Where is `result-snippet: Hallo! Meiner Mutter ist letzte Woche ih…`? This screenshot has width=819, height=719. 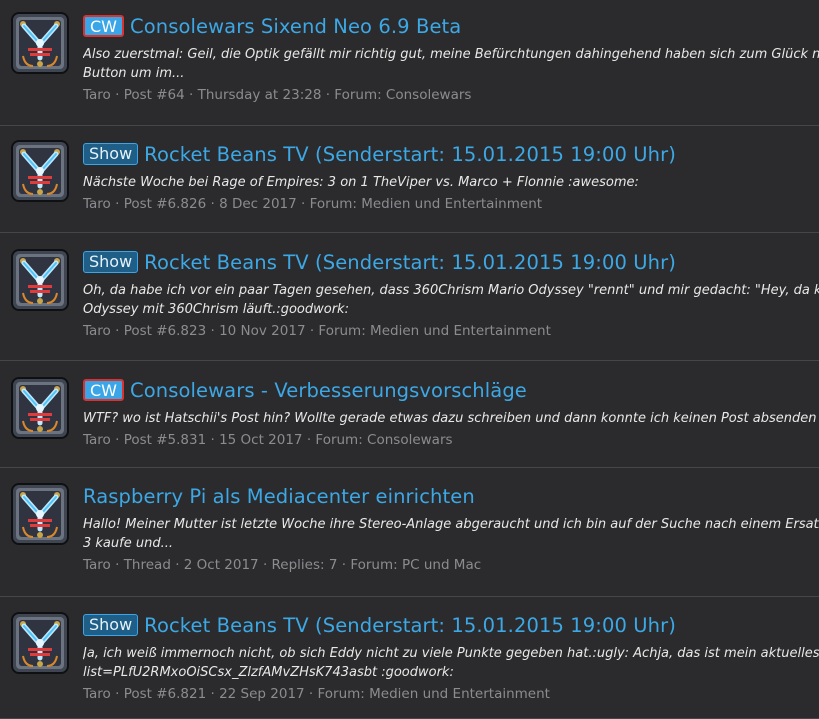 result-snippet: Hallo! Meiner Mutter ist letzte Woche ih… is located at coordinates (451, 534).